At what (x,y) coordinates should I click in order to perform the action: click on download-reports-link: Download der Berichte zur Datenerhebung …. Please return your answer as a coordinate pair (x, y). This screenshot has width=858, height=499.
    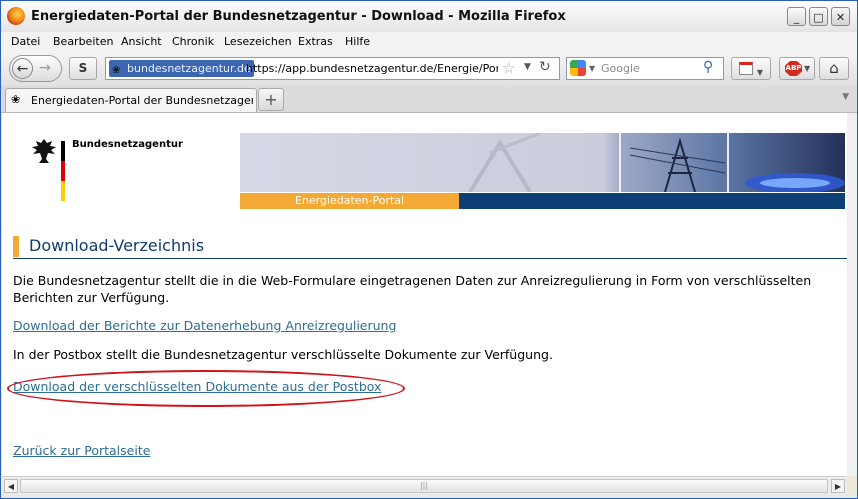
    Looking at the image, I should click on (204, 325).